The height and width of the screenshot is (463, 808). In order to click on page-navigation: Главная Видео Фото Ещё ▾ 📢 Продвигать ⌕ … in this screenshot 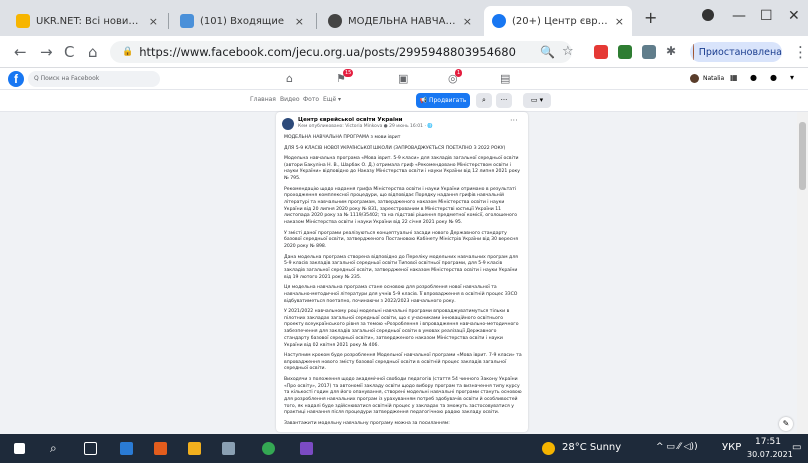, I will do `click(404, 101)`.